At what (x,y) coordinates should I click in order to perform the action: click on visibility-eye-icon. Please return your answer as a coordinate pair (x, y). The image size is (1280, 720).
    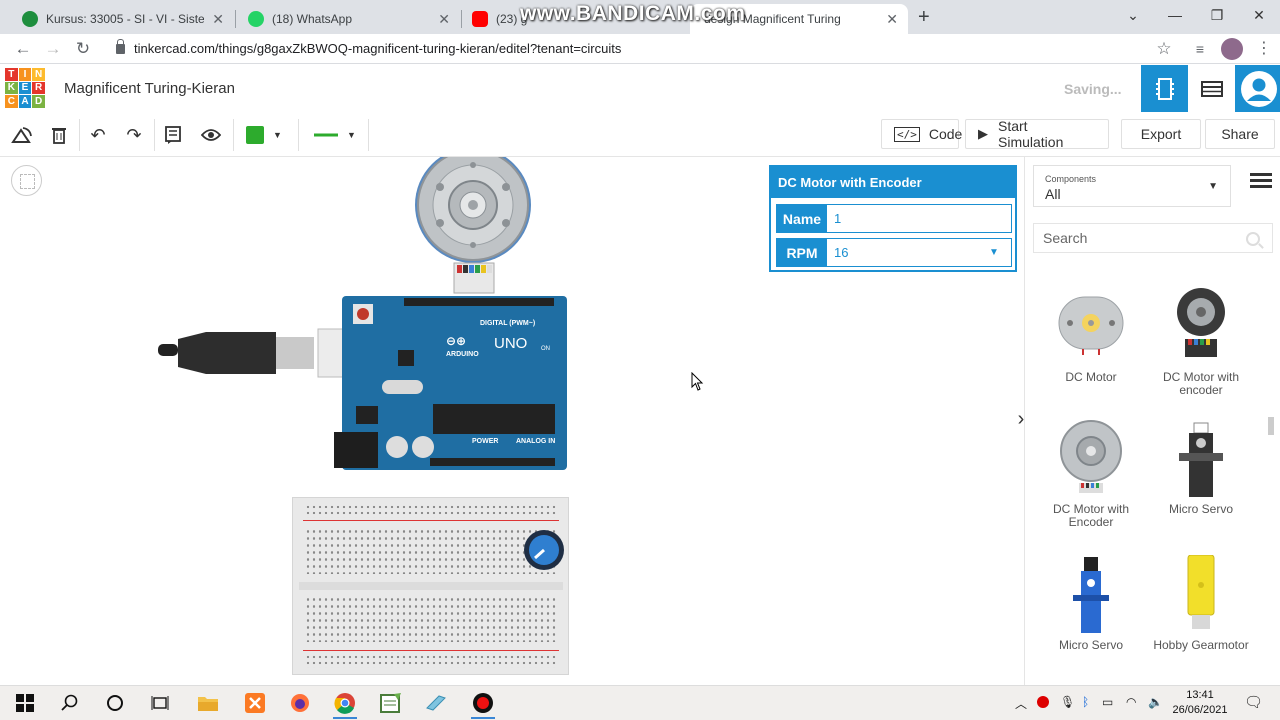
    Looking at the image, I should click on (211, 135).